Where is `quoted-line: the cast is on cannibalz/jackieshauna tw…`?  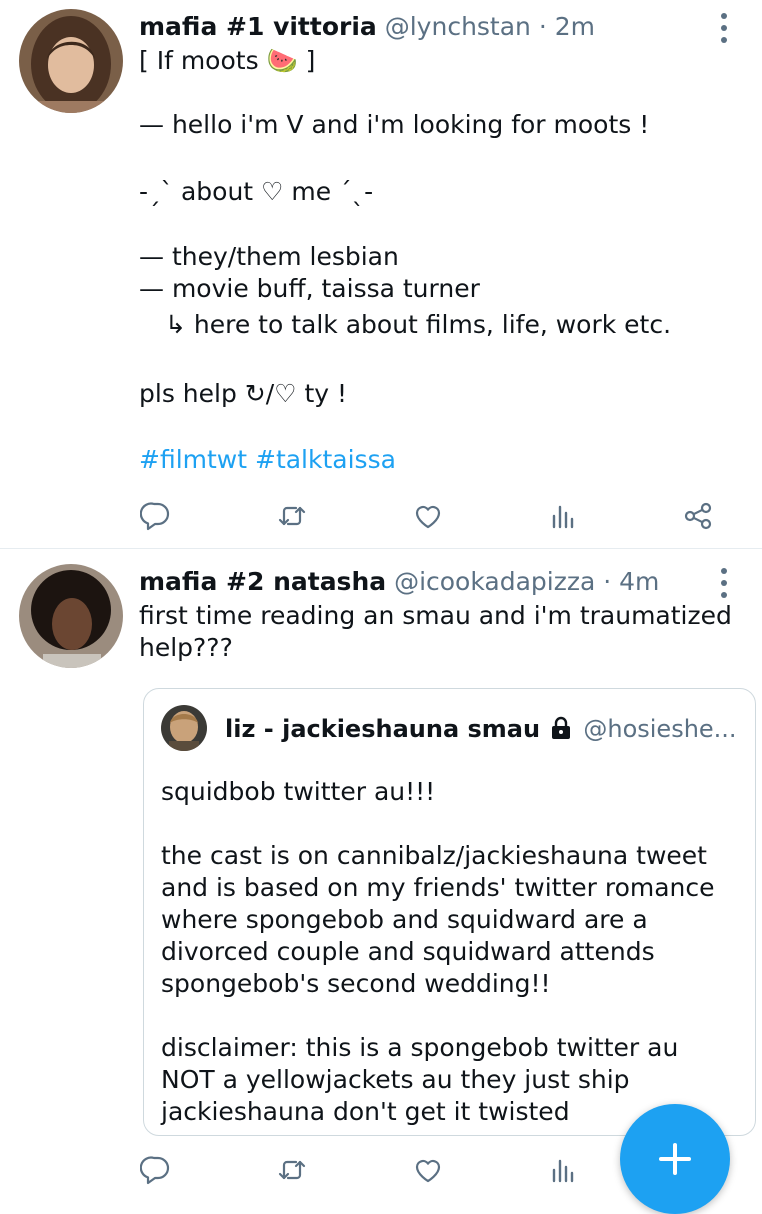
quoted-line: the cast is on cannibalz/jackieshauna tw… is located at coordinates (434, 855).